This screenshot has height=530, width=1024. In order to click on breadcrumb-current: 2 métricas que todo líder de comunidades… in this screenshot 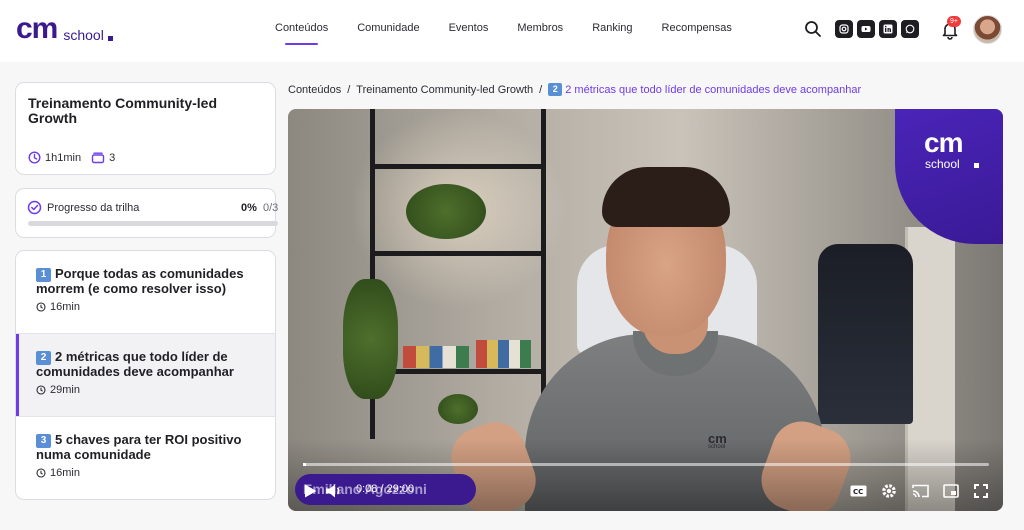, I will do `click(713, 89)`.